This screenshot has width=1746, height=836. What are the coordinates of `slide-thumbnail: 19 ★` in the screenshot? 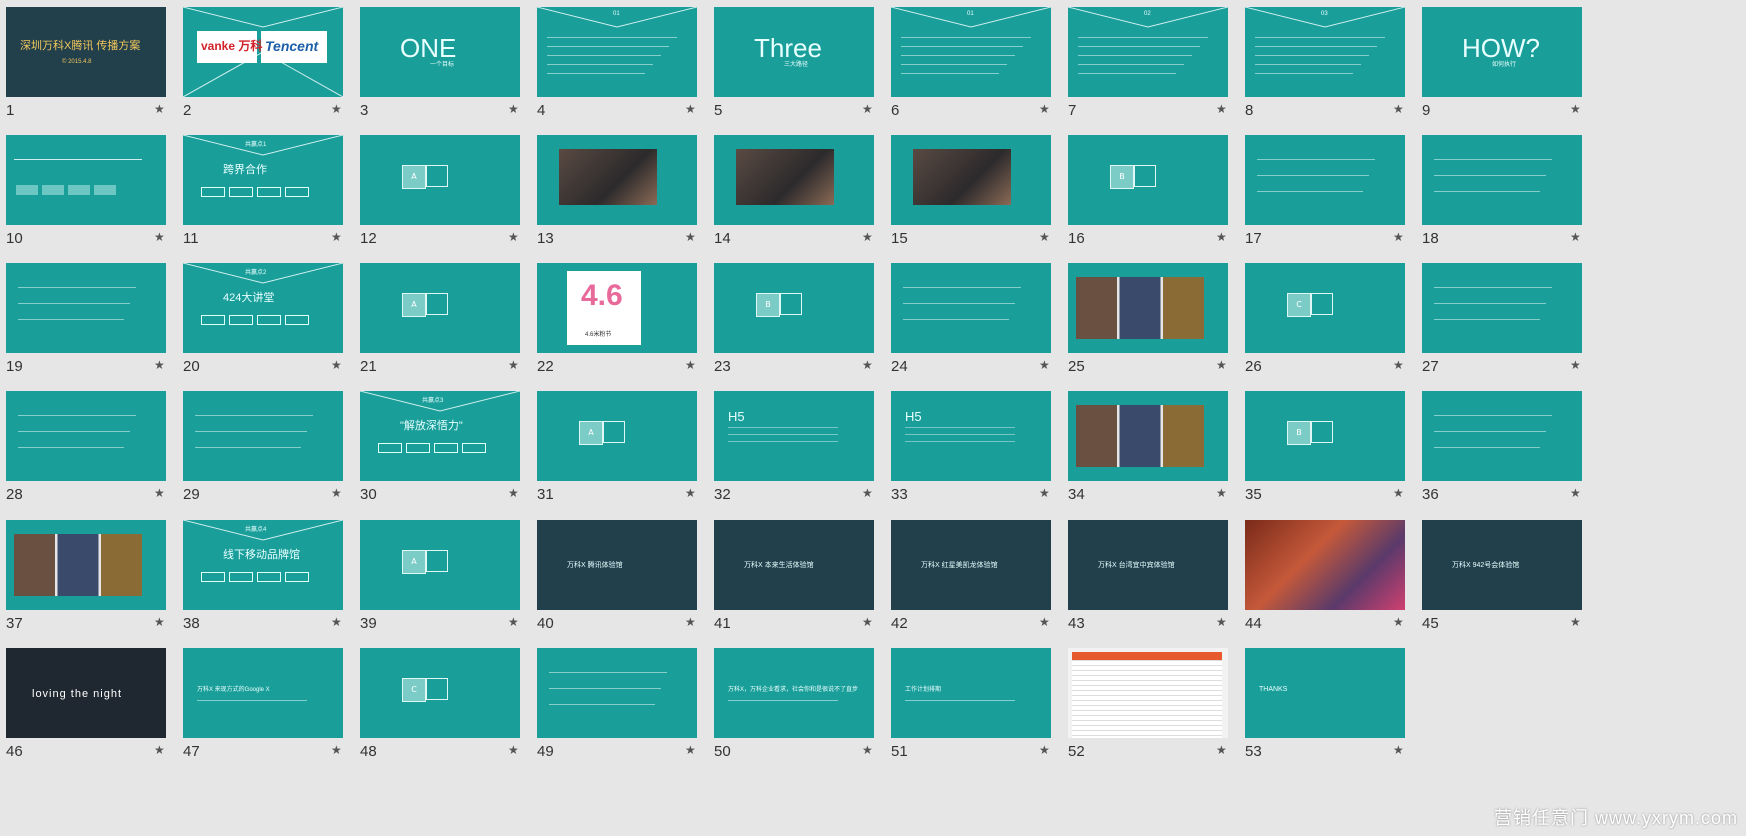 It's located at (86, 323).